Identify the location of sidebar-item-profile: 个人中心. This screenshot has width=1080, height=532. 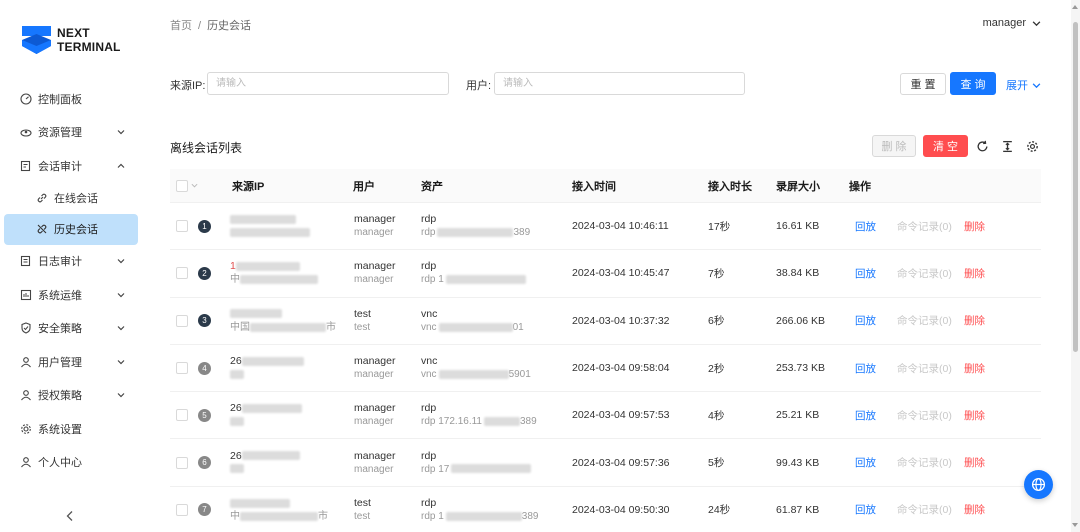
(71, 463).